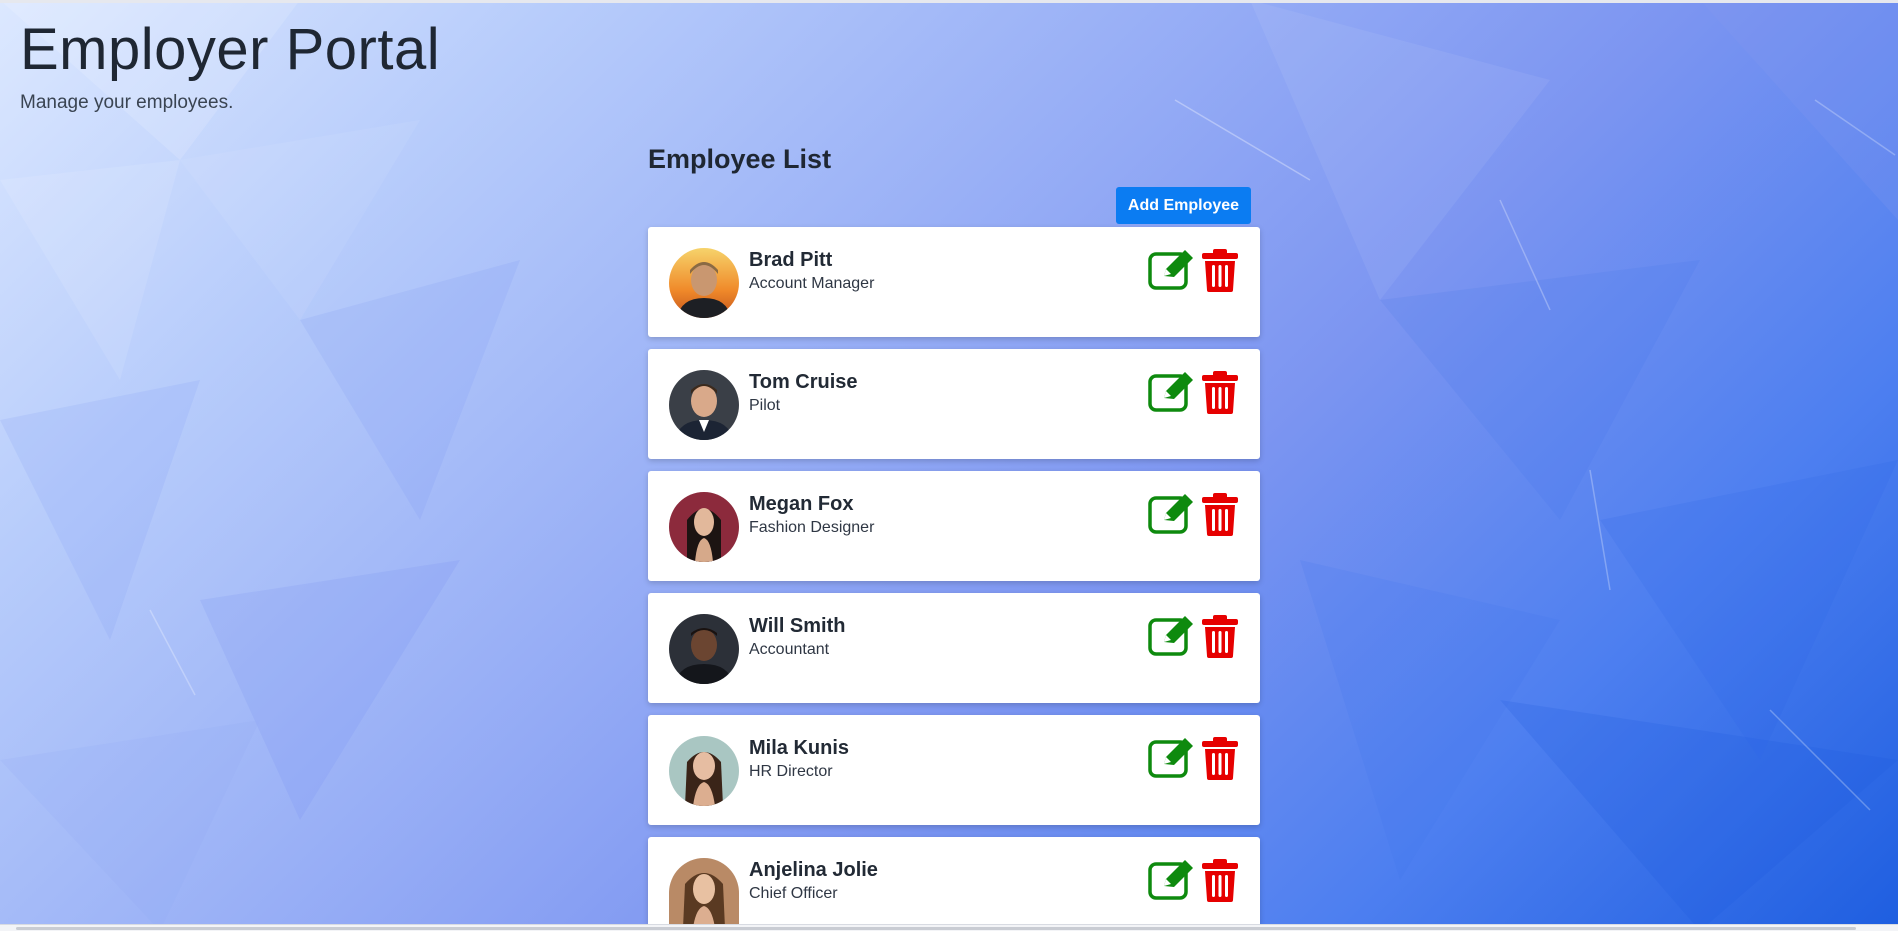  What do you see at coordinates (813, 870) in the screenshot?
I see `employee-name: Anjelina Jolie` at bounding box center [813, 870].